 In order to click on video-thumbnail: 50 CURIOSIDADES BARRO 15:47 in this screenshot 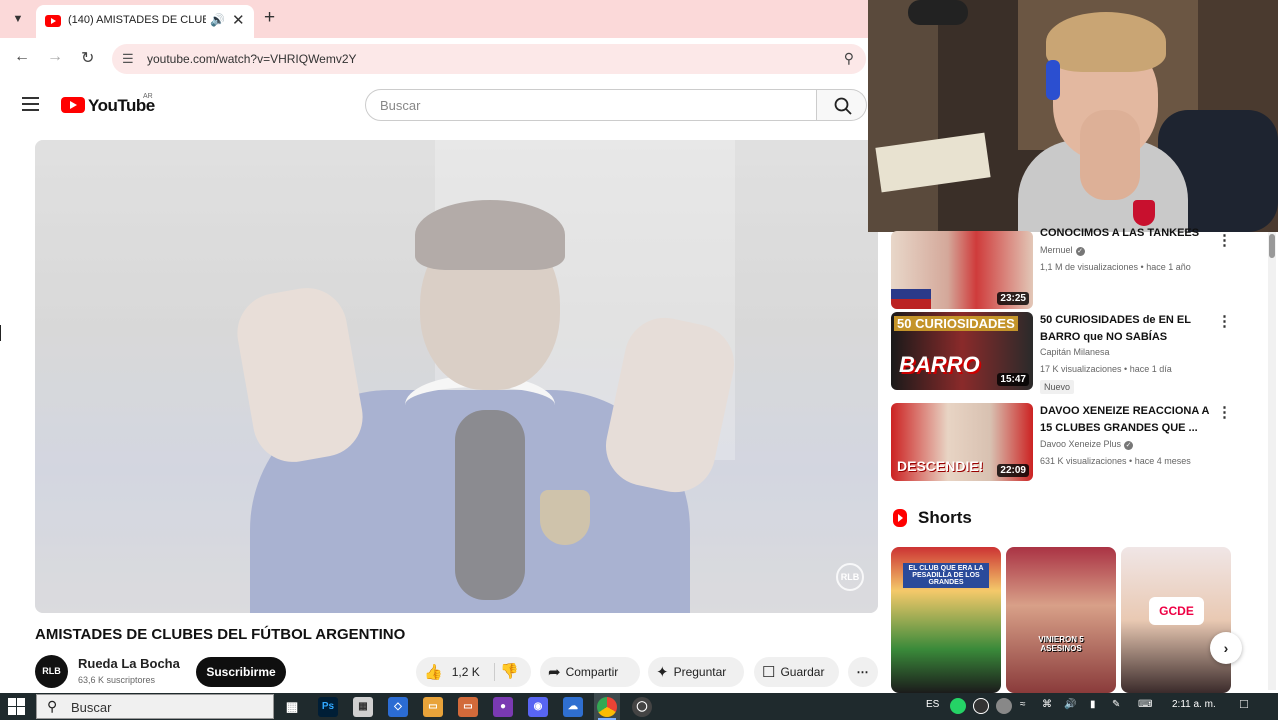, I will do `click(962, 351)`.